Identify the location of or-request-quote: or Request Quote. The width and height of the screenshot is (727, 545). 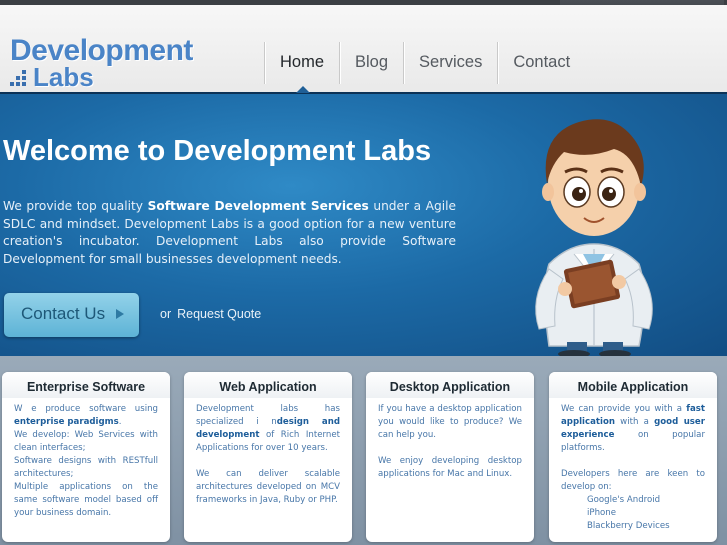
(211, 314).